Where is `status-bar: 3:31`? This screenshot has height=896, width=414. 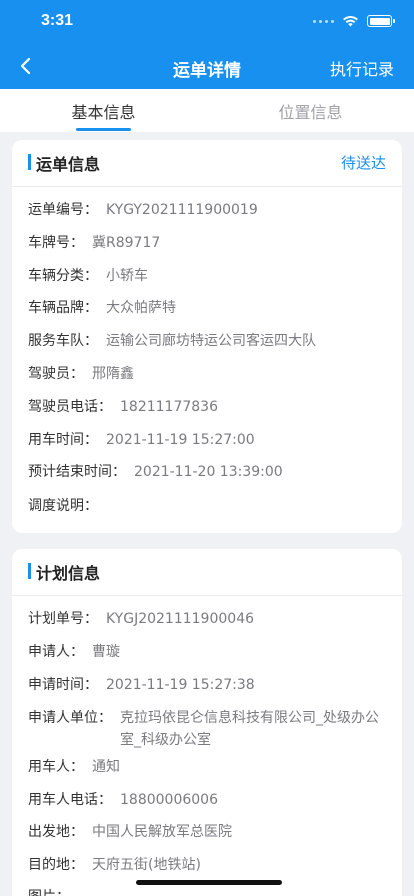 status-bar: 3:31 is located at coordinates (207, 22).